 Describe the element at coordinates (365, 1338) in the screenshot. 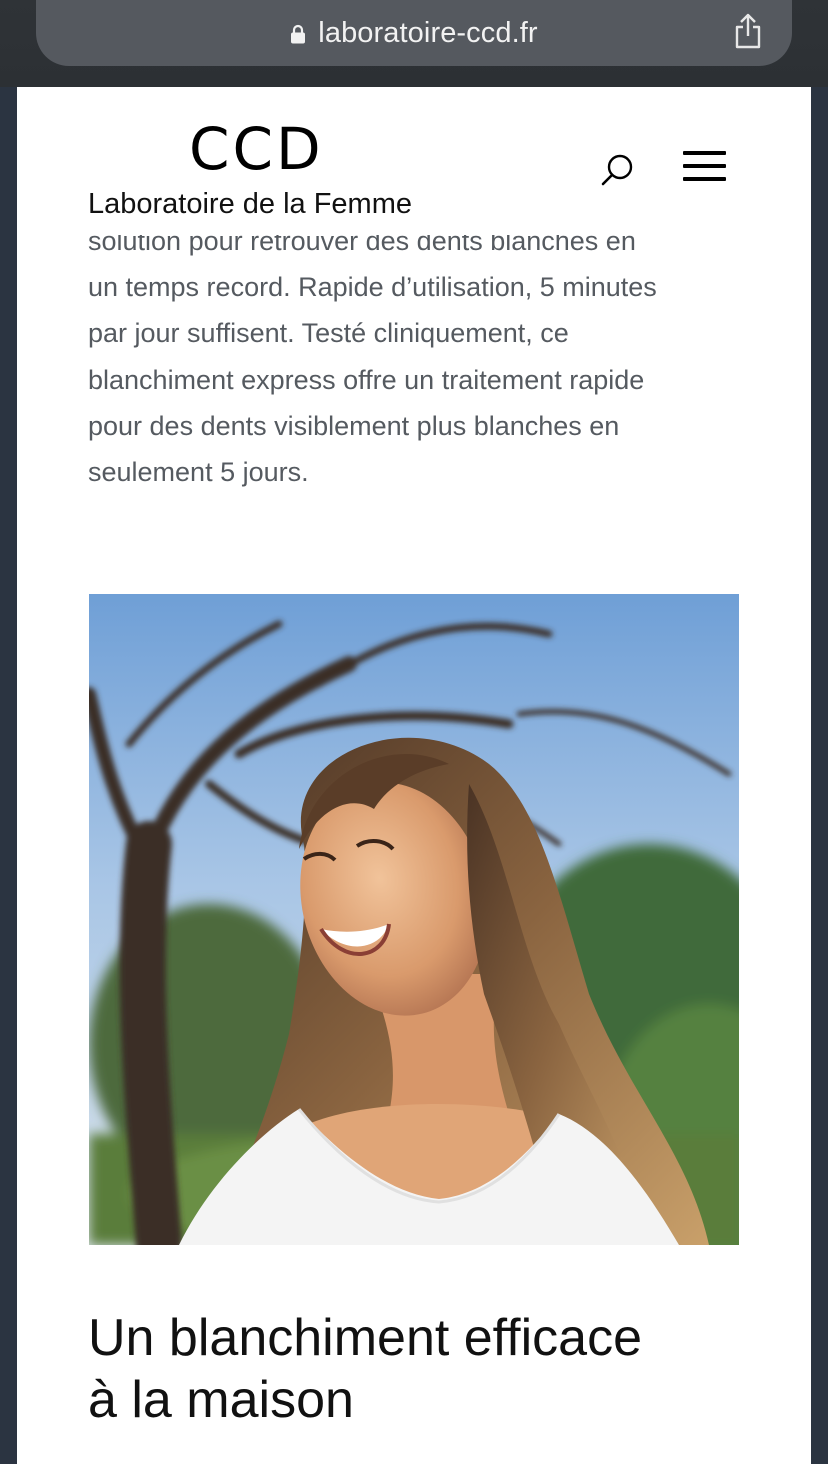

I see `headline-line: Un blanchiment efficace` at that location.